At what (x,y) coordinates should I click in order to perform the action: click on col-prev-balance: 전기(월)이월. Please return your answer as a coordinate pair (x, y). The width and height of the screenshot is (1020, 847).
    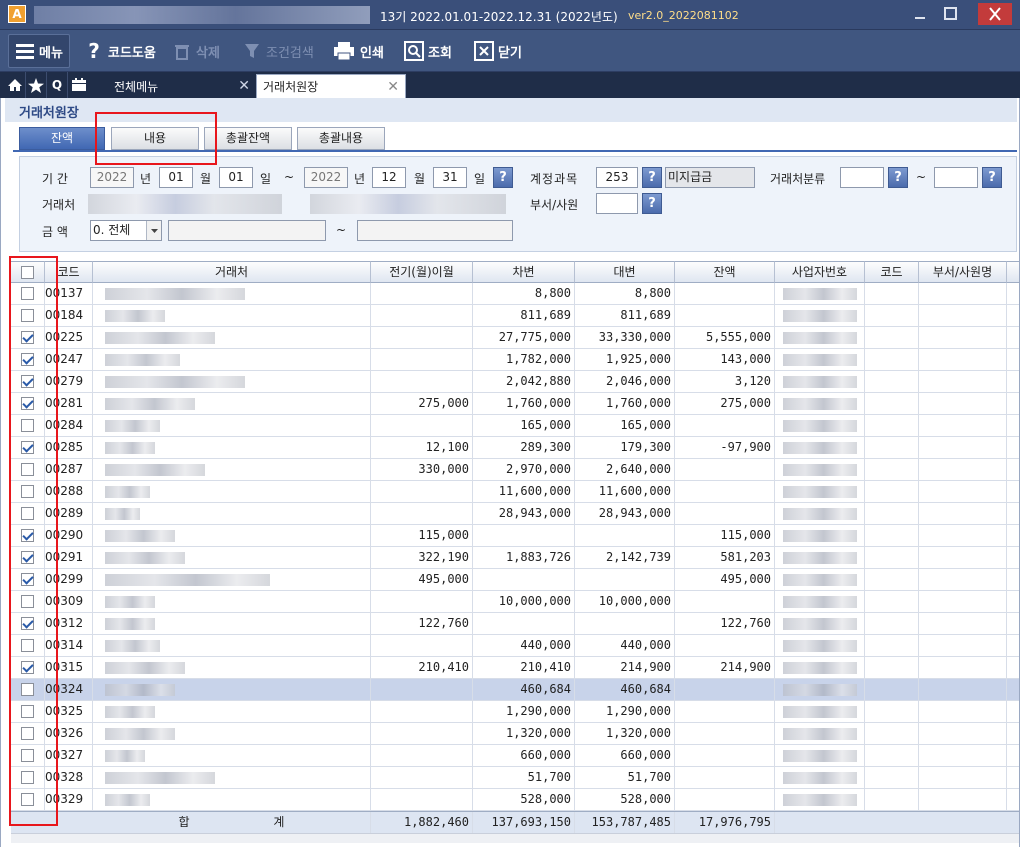
    Looking at the image, I should click on (422, 272).